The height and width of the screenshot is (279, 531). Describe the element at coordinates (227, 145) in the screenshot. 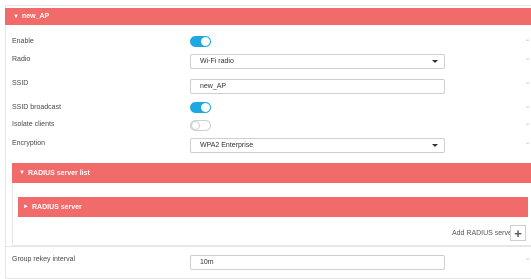

I see `encryption-value: WPA2 Enterprise` at that location.